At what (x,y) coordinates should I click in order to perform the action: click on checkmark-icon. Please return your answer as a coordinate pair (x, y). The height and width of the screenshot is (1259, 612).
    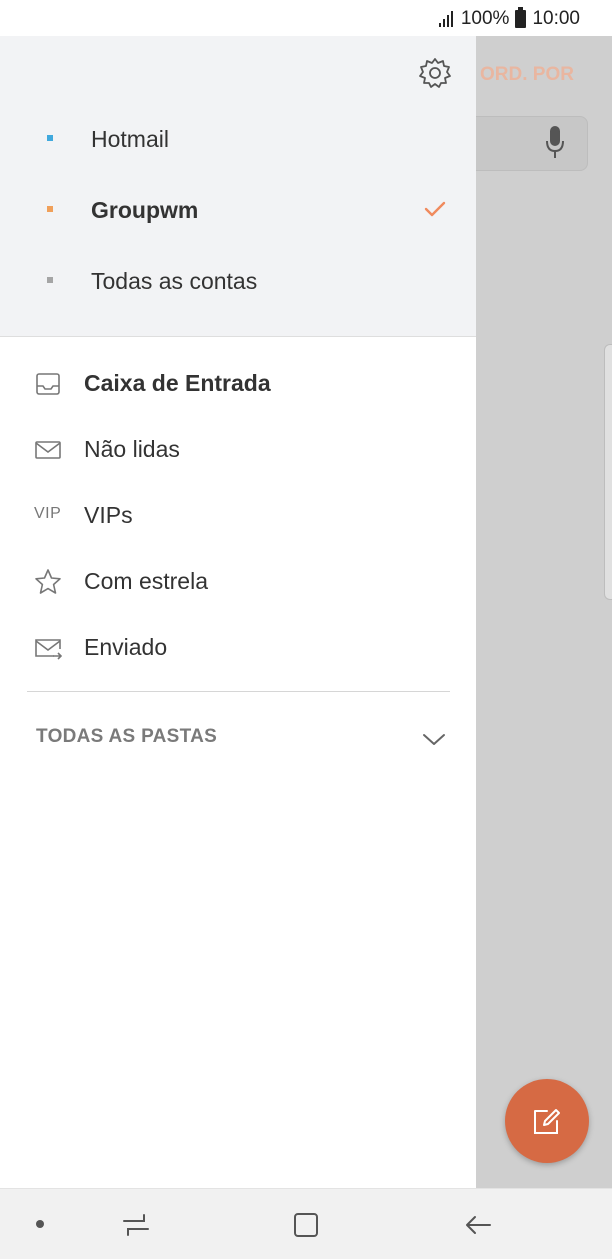
    Looking at the image, I should click on (435, 209).